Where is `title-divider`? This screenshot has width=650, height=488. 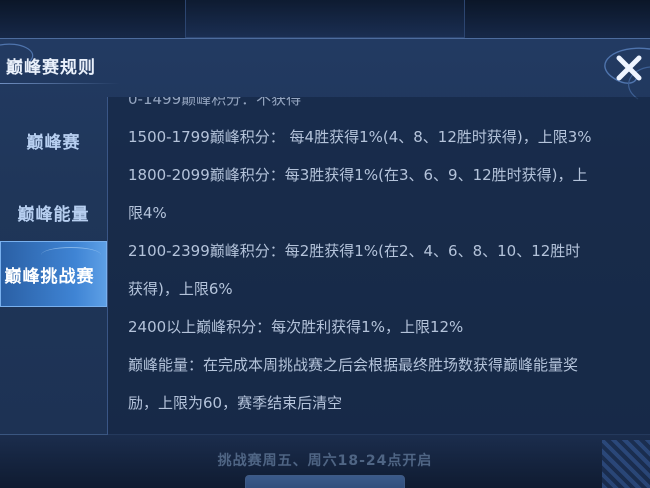
title-divider is located at coordinates (60, 83).